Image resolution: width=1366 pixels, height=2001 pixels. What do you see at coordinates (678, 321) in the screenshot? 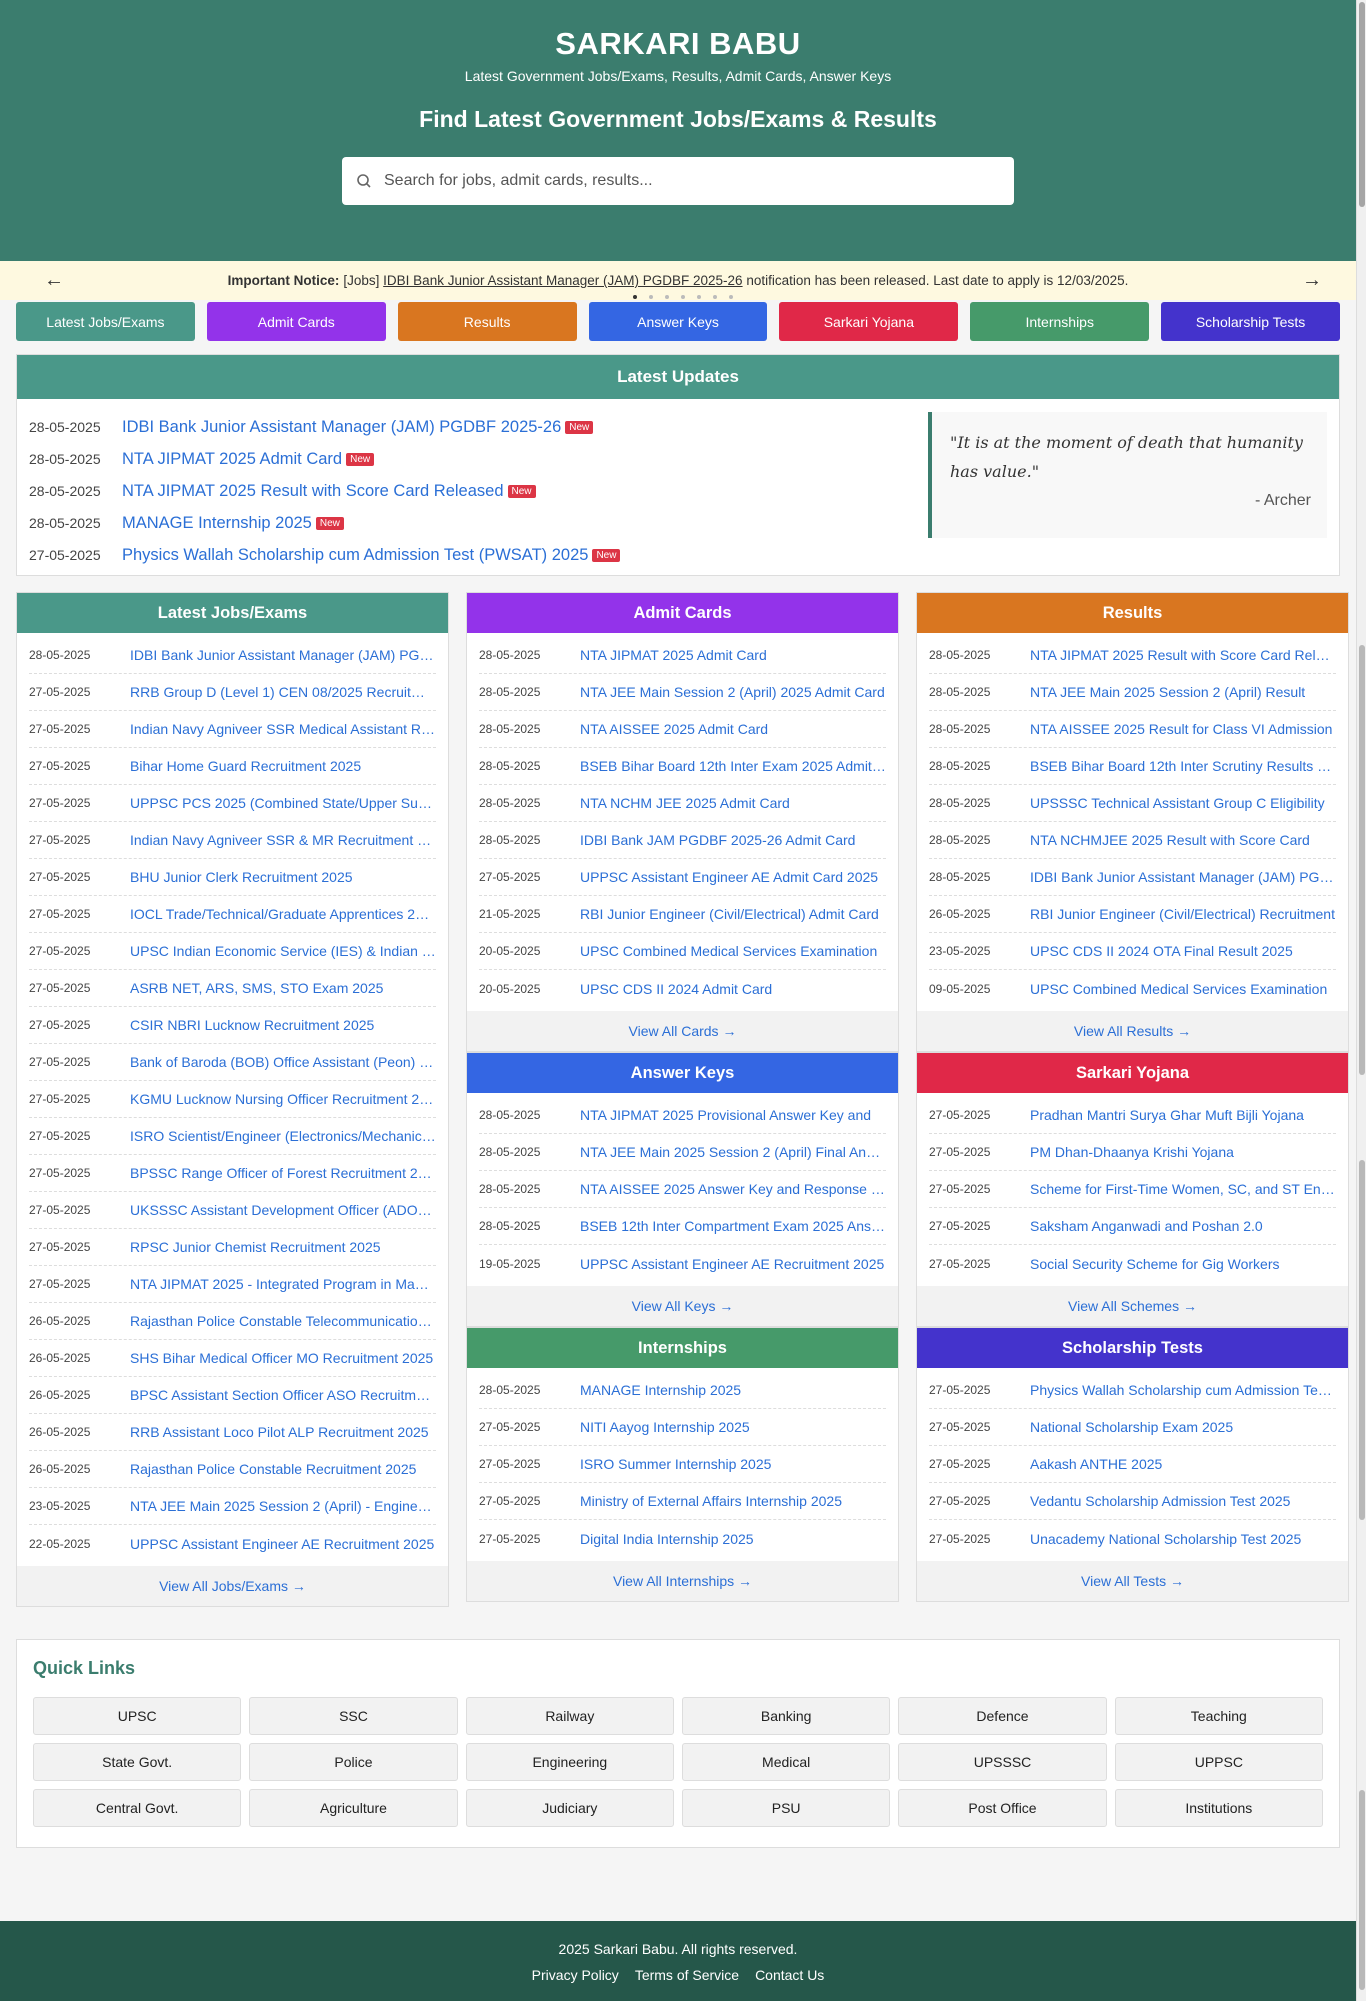
I see `tab-answer-keys: Answer Keys` at bounding box center [678, 321].